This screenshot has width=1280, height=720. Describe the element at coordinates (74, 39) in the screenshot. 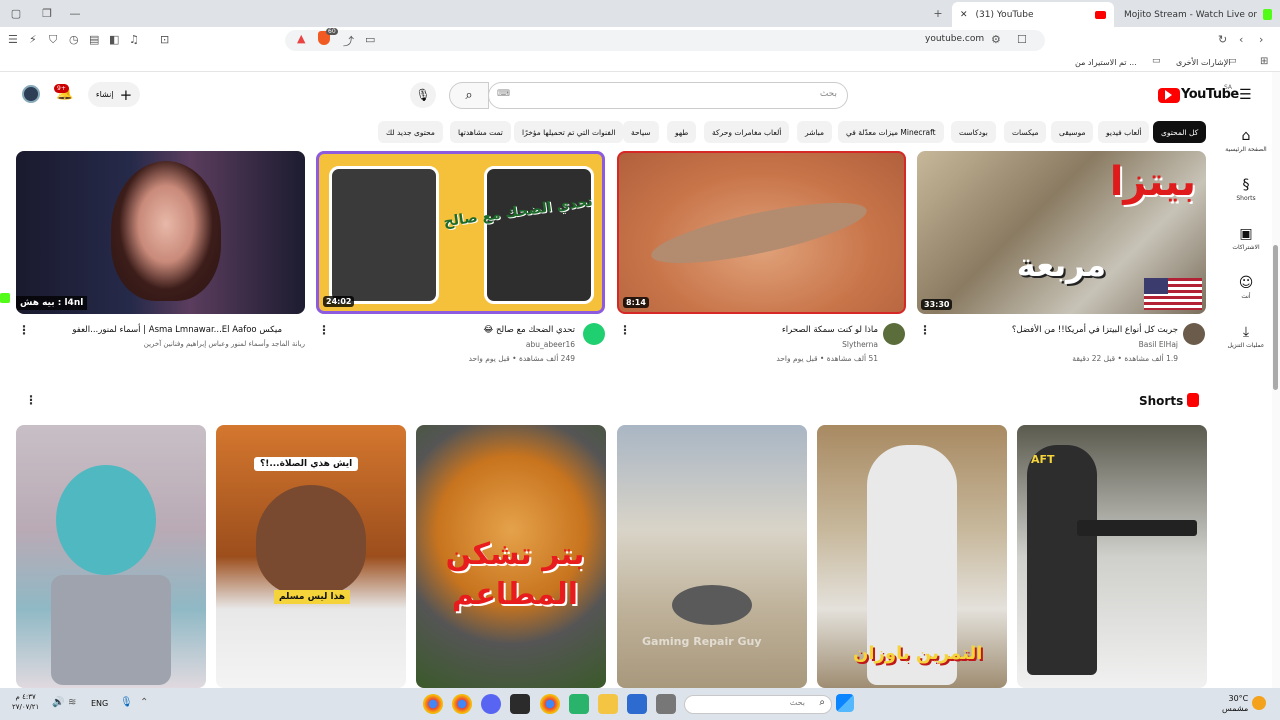

I see `clock-icon: ◷` at that location.